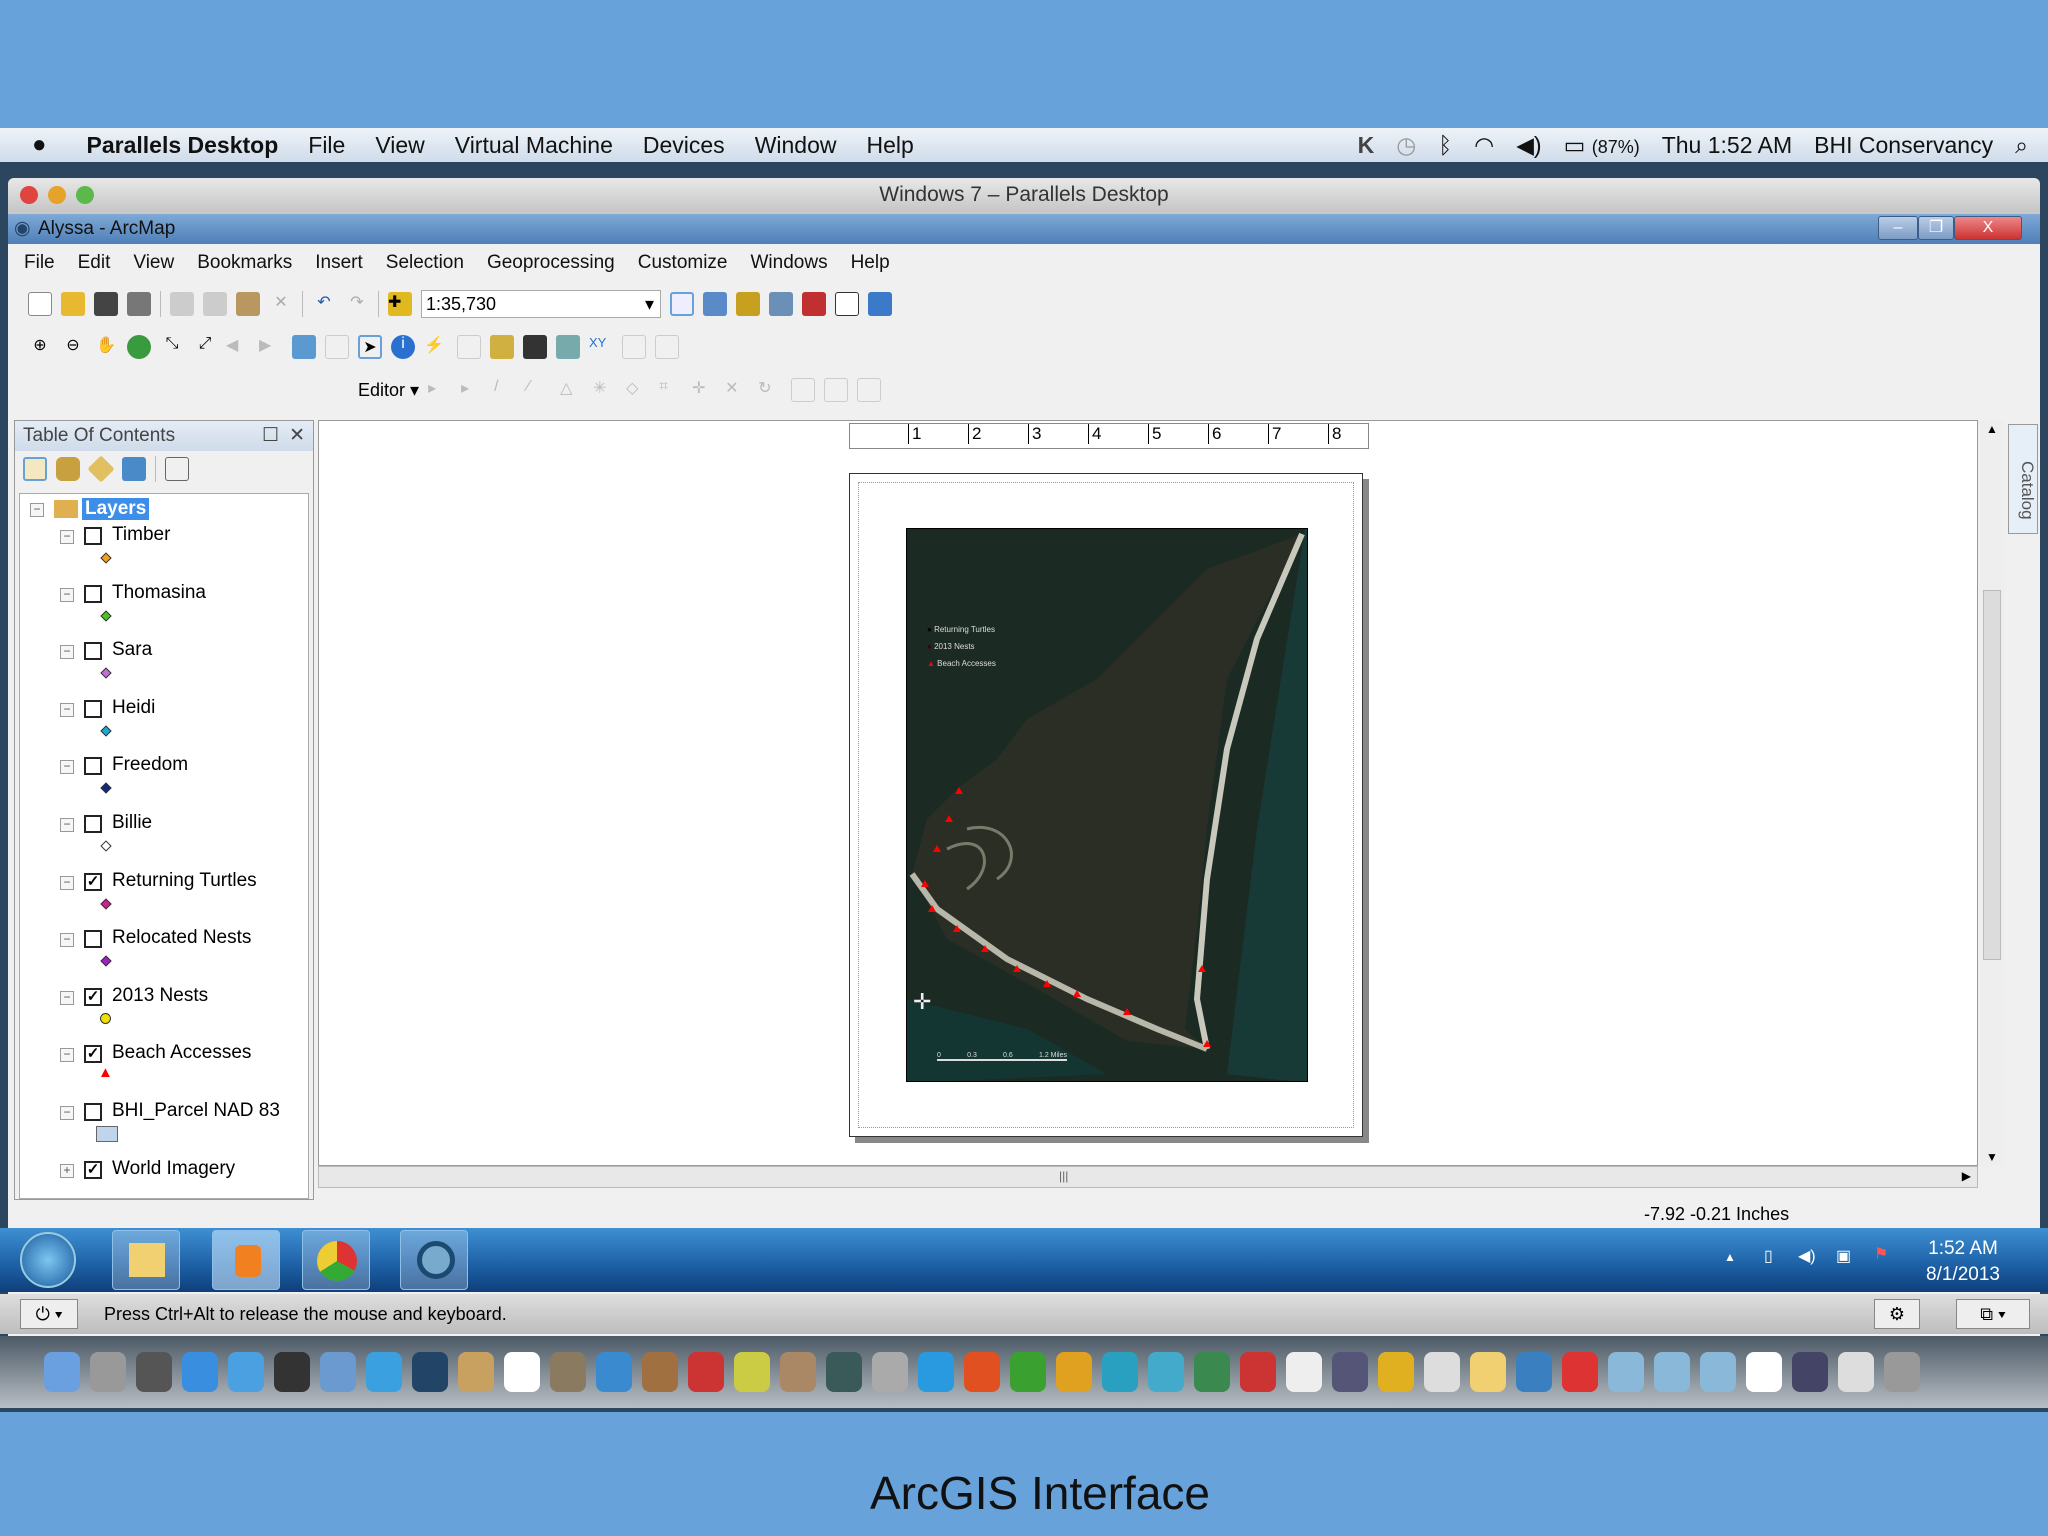 The height and width of the screenshot is (1536, 2048). I want to click on list-by-visibility-icon, so click(101, 469).